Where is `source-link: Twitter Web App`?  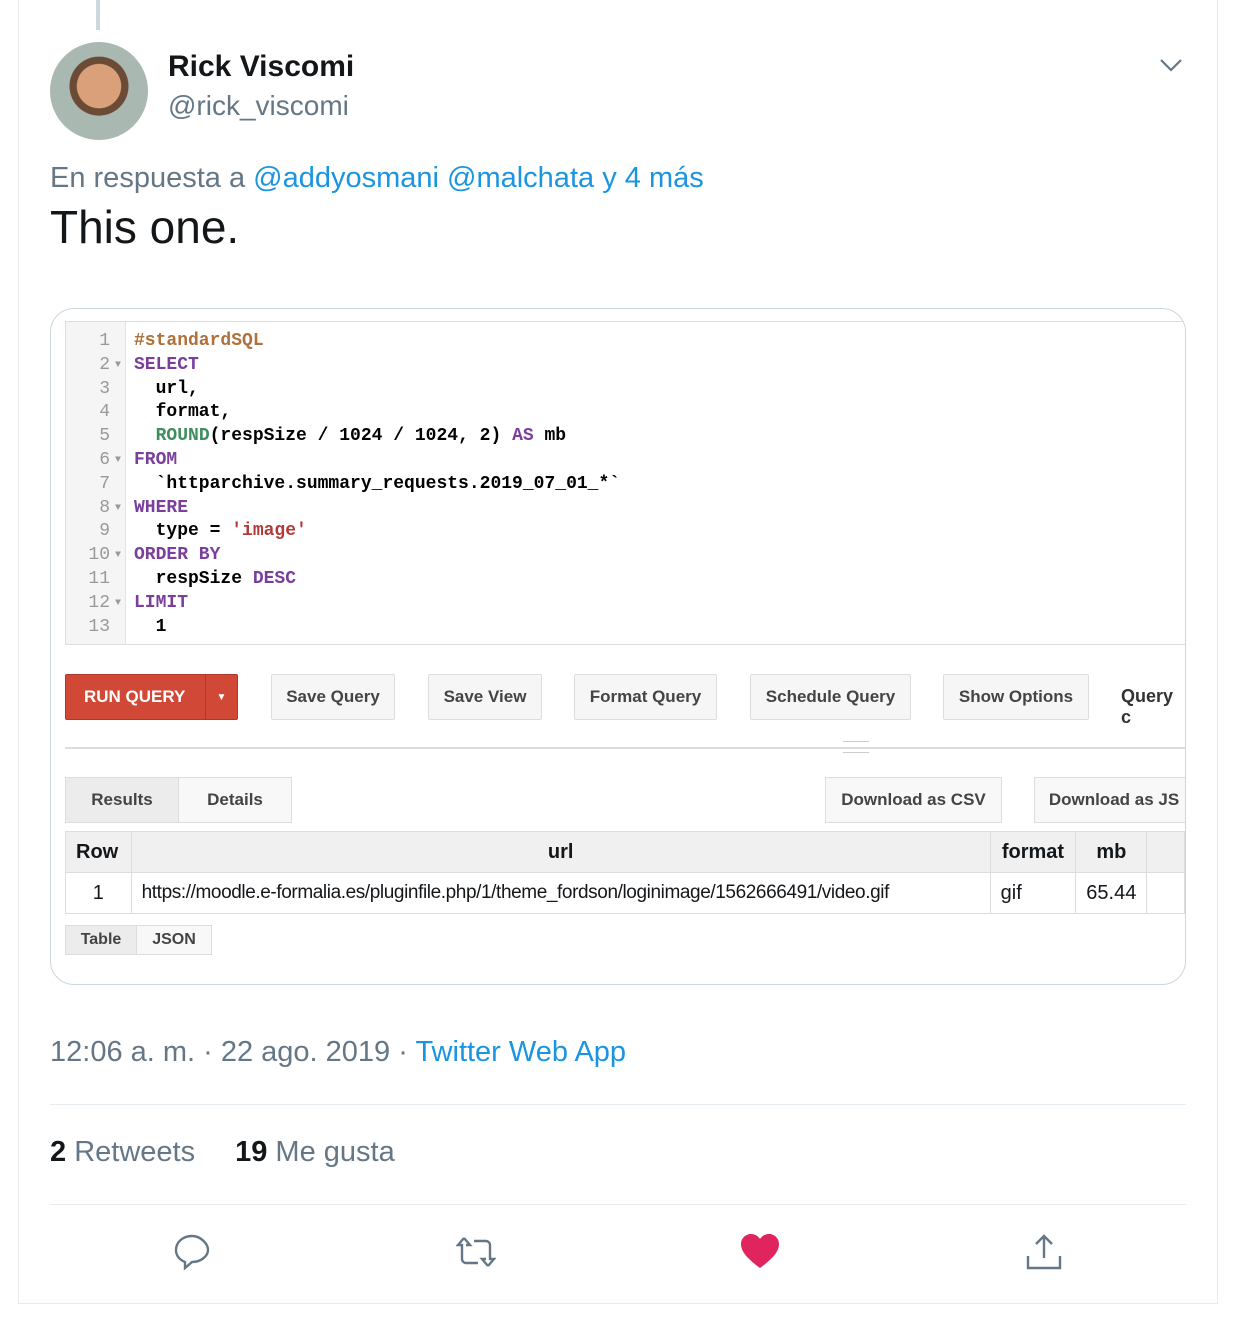
source-link: Twitter Web App is located at coordinates (520, 1052).